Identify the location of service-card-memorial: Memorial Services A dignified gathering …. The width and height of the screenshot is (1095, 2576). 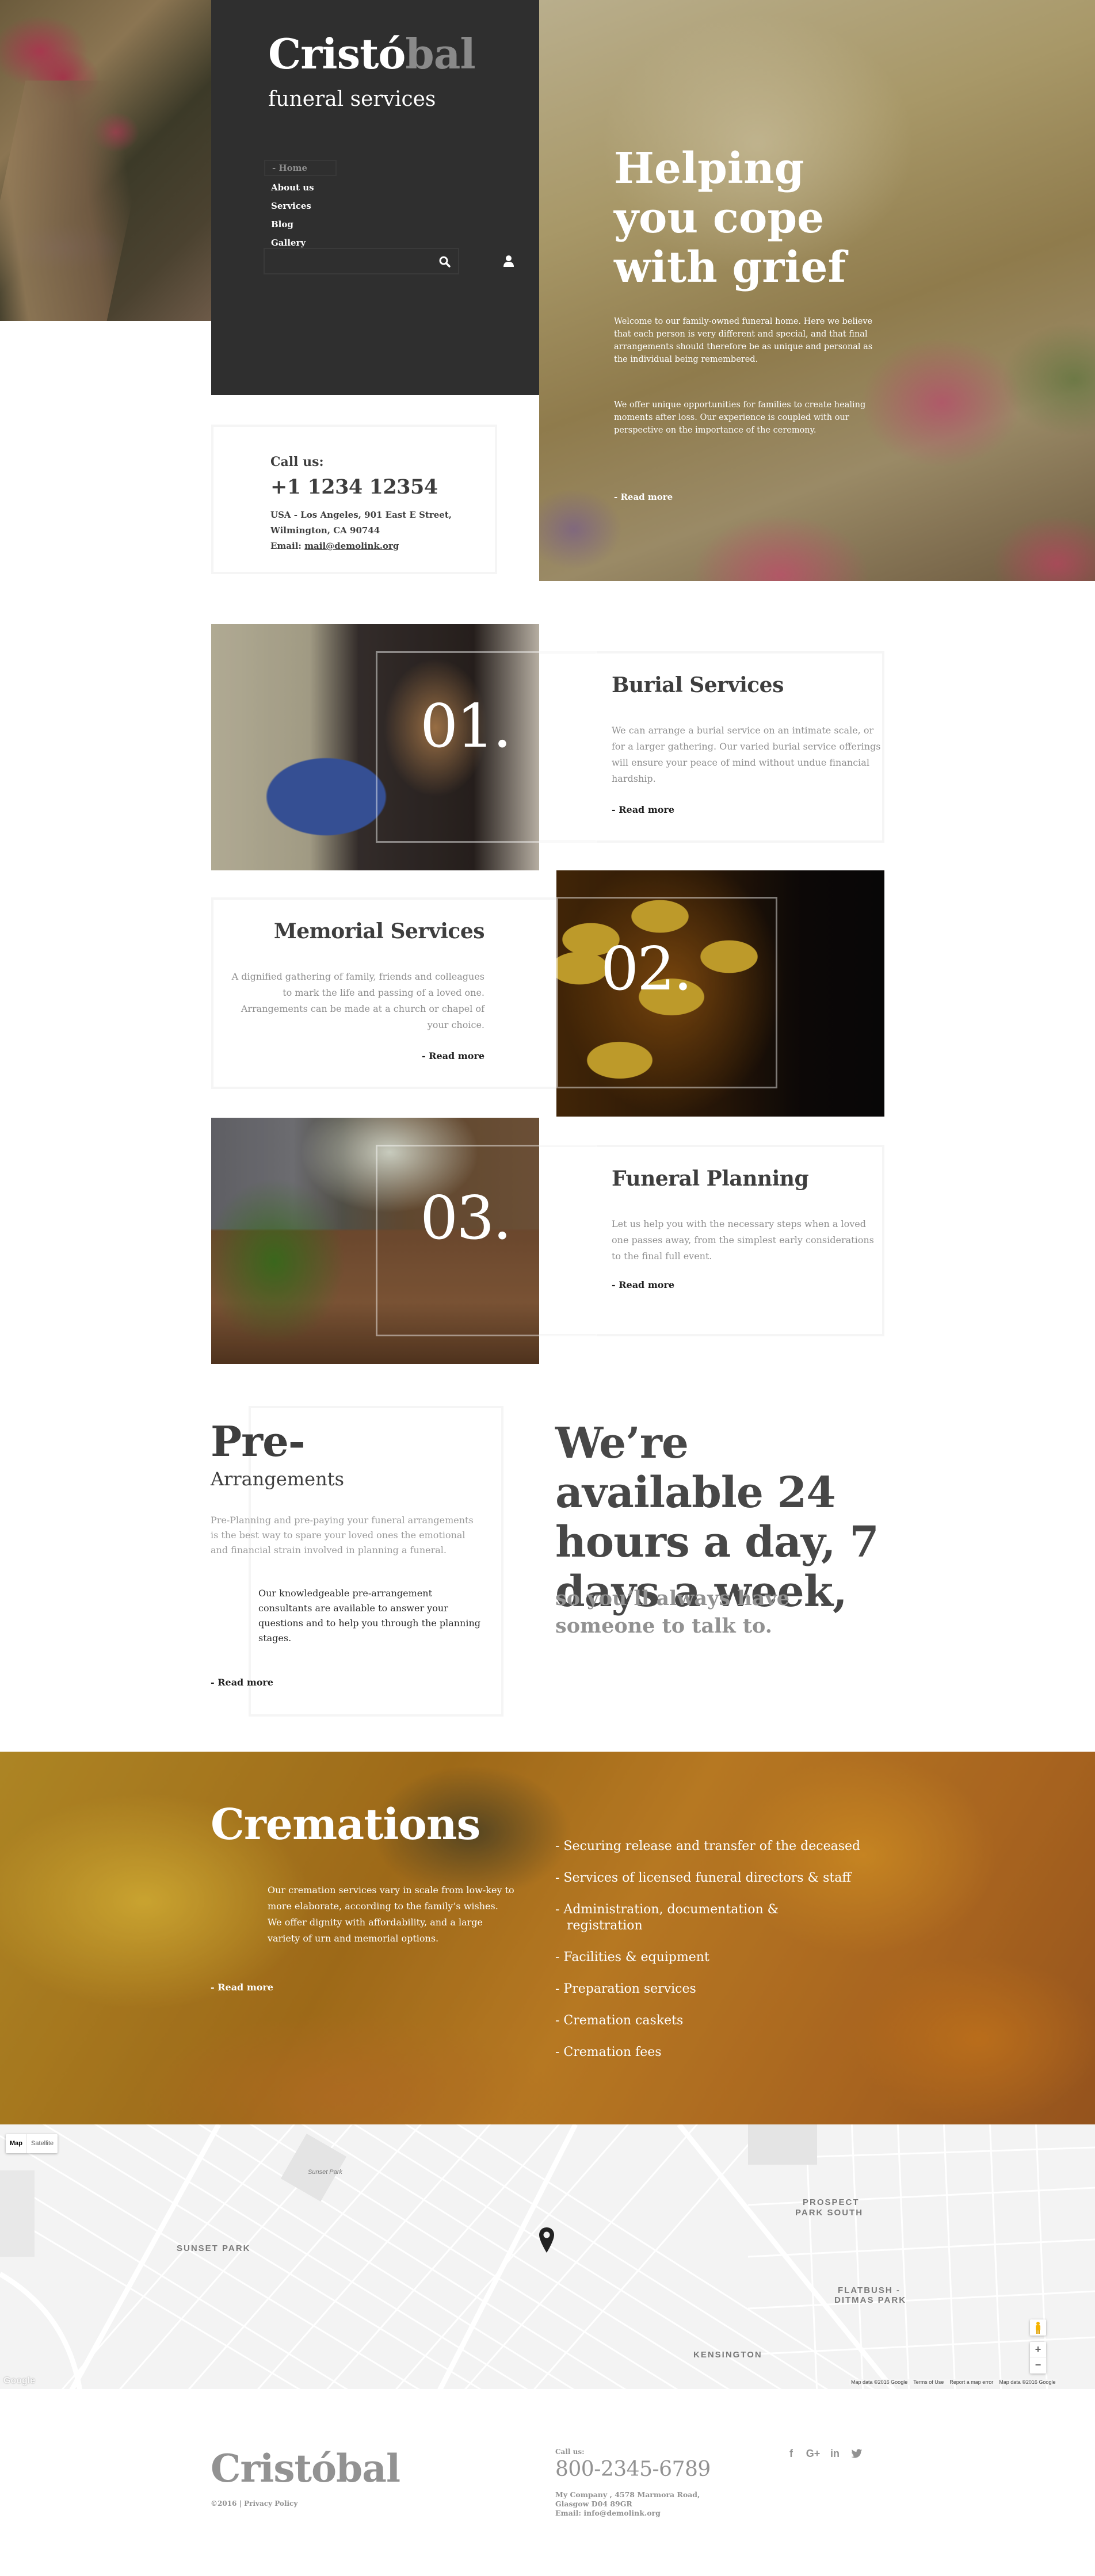
(383, 993).